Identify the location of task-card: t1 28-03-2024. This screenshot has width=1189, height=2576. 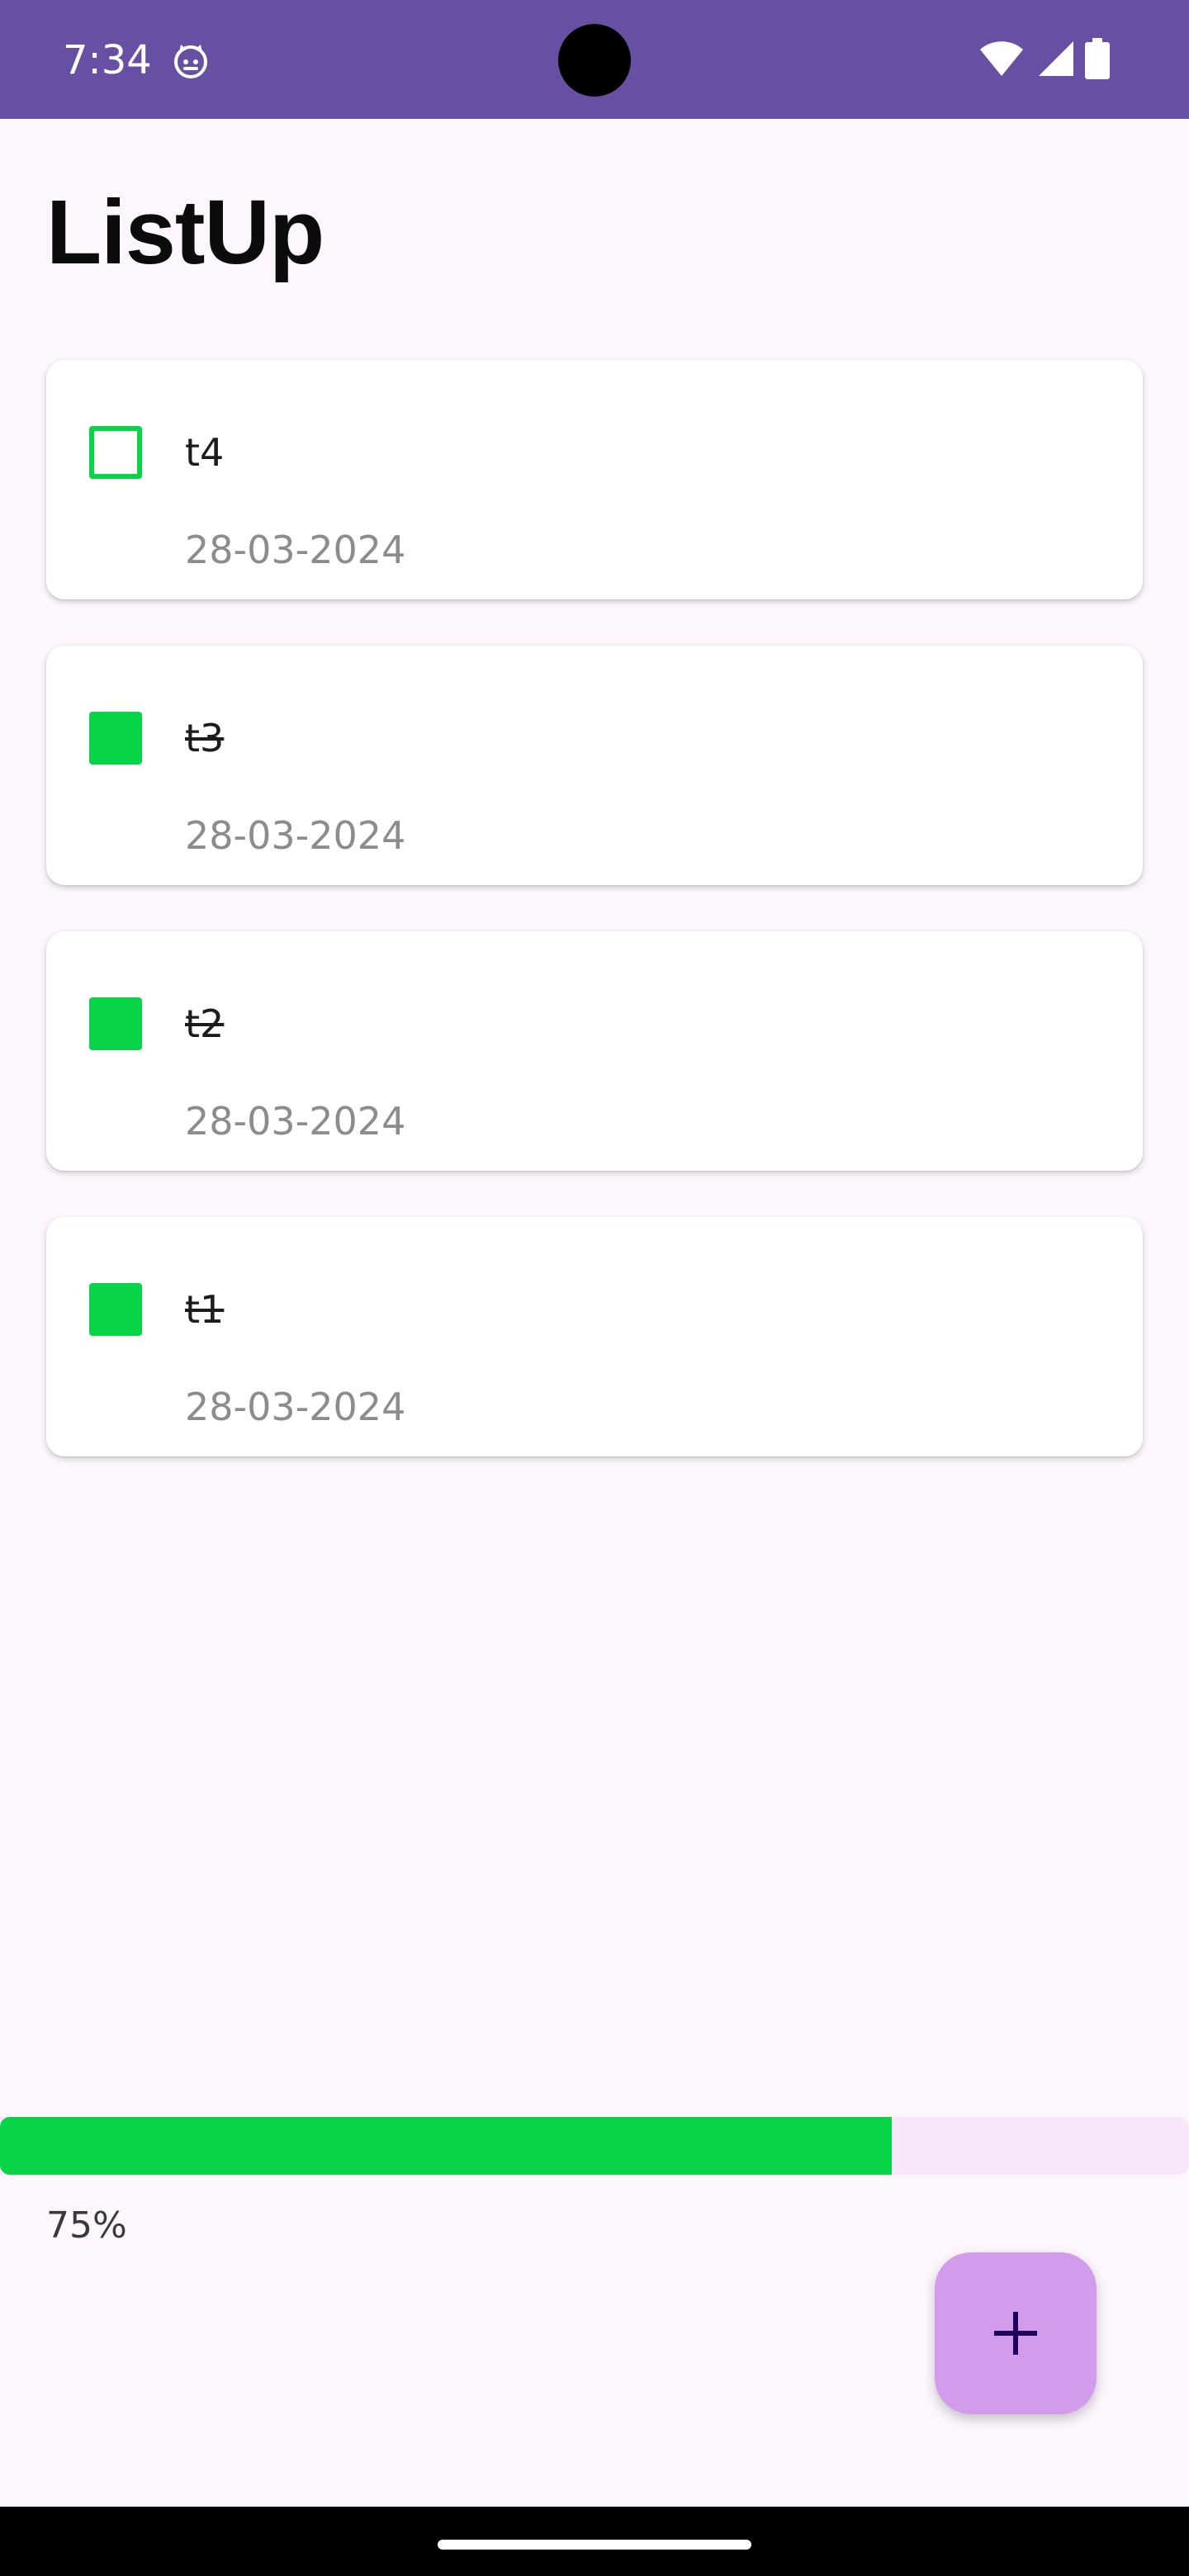
(594, 1336).